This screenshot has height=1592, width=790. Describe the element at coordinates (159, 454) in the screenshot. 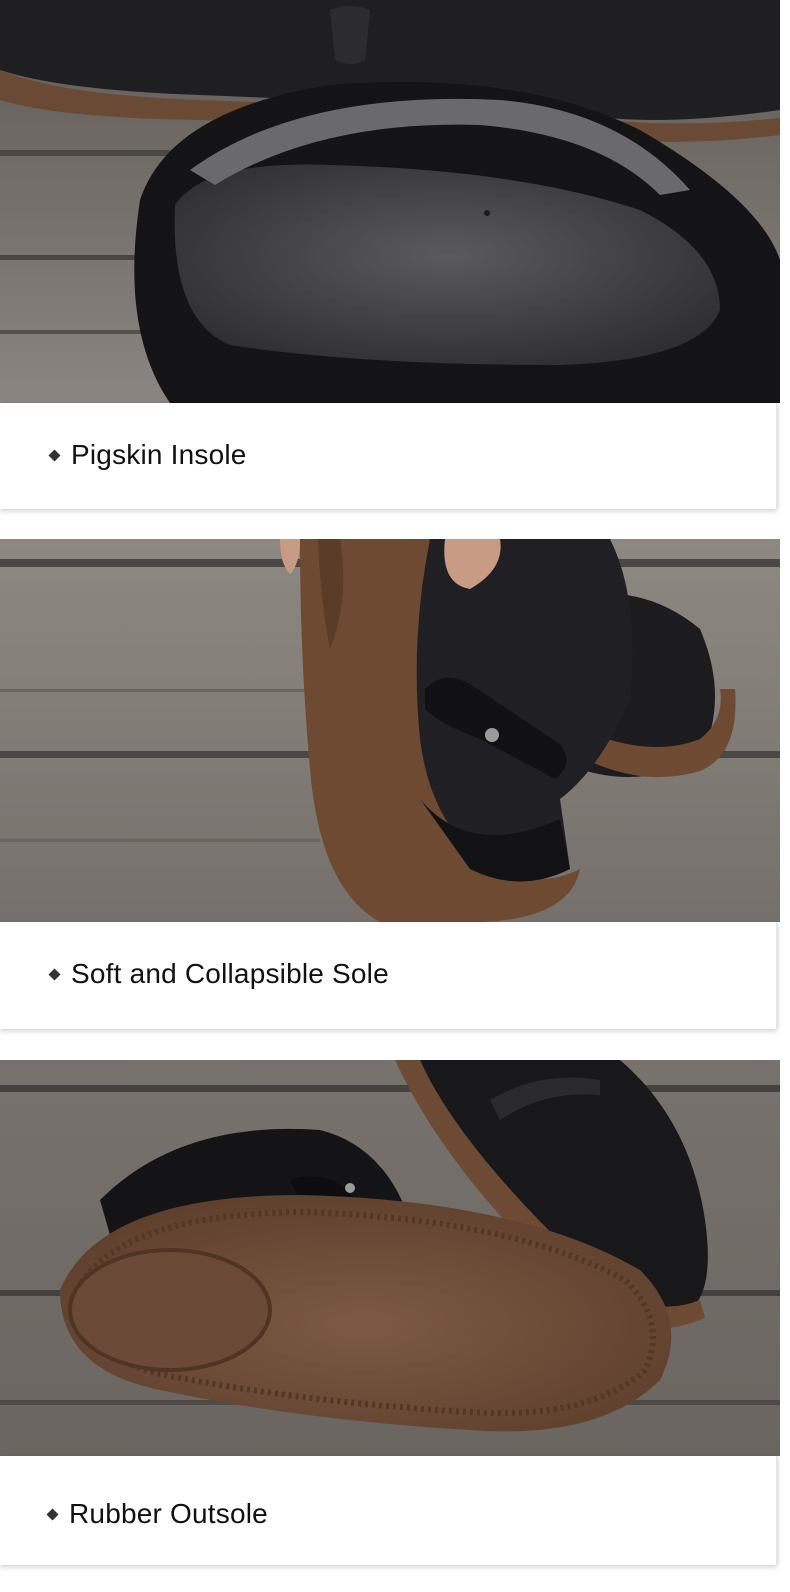

I see `caption-text: Pigskin Insole` at that location.